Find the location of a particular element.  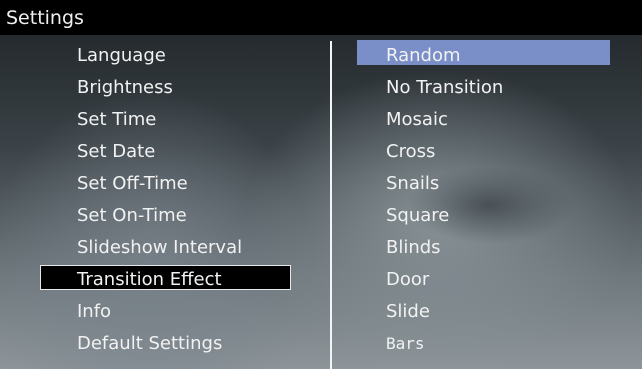

option-label: Slide is located at coordinates (408, 311).